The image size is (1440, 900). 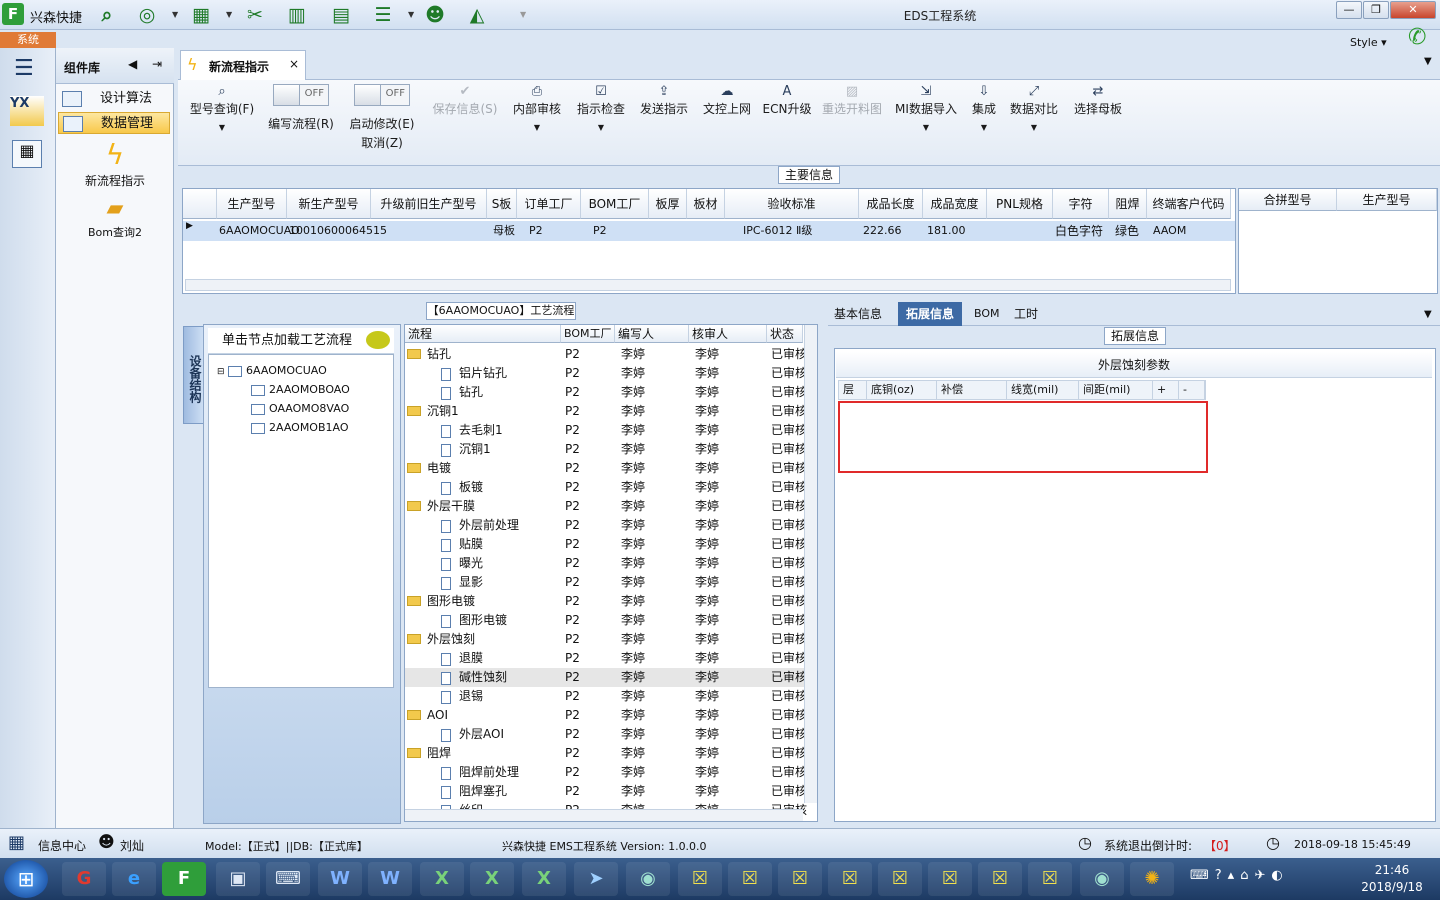 I want to click on taskbar-clock: 21:46 2018/9/18, so click(x=1392, y=879).